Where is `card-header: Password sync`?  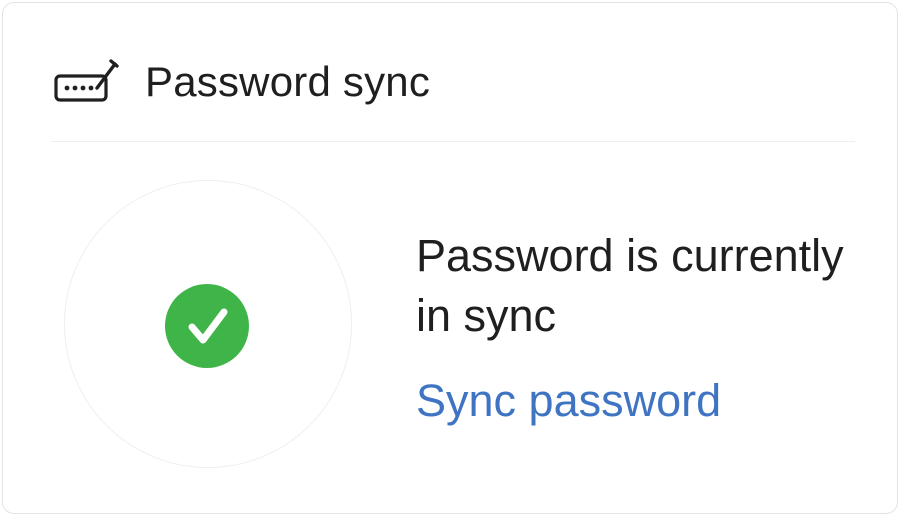 card-header: Password sync is located at coordinates (241, 82).